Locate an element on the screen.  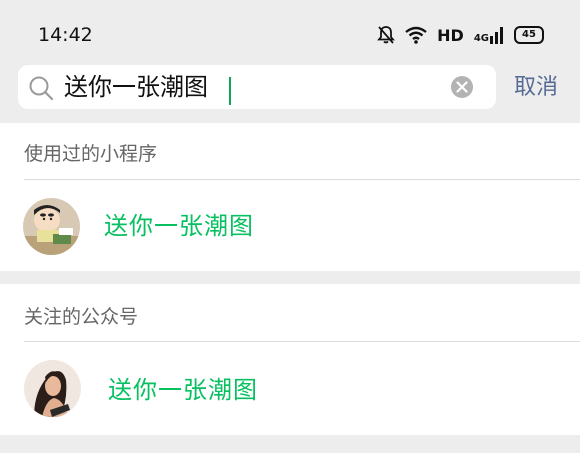
search-input: 送你一张潮图 is located at coordinates (257, 87).